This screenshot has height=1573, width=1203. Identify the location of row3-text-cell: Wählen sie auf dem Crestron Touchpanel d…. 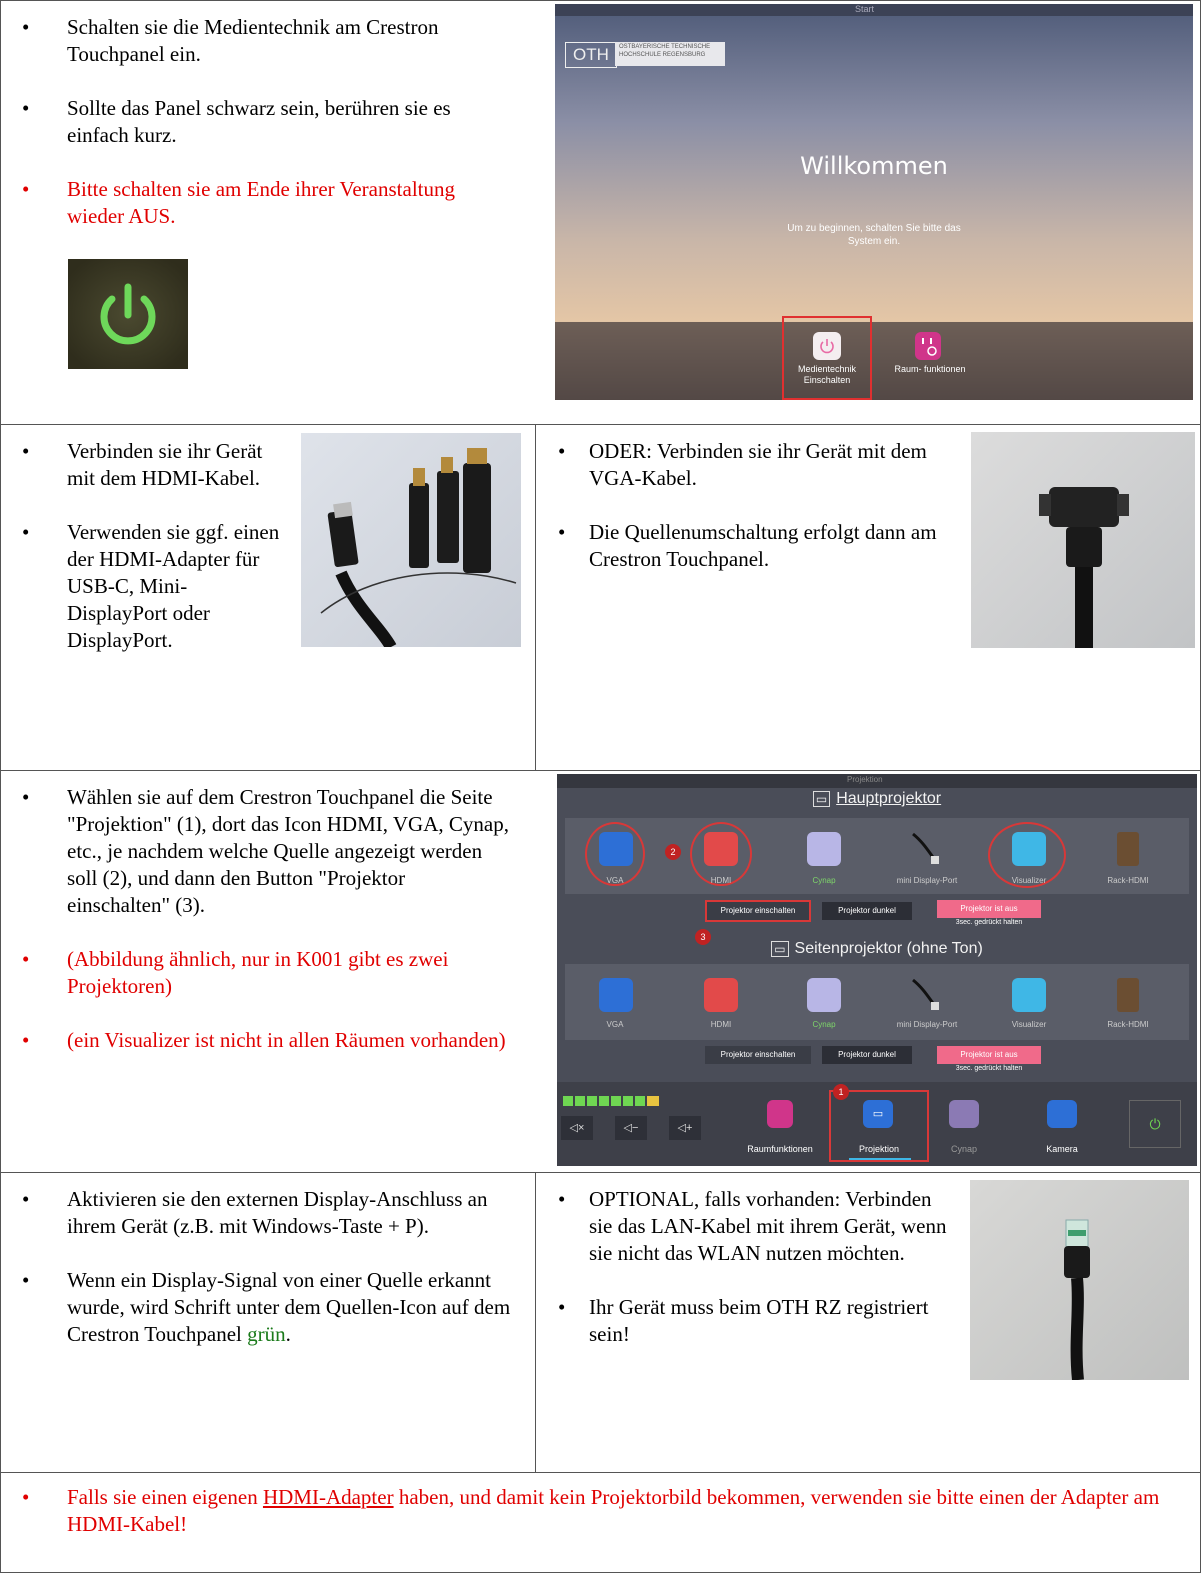
(255, 919).